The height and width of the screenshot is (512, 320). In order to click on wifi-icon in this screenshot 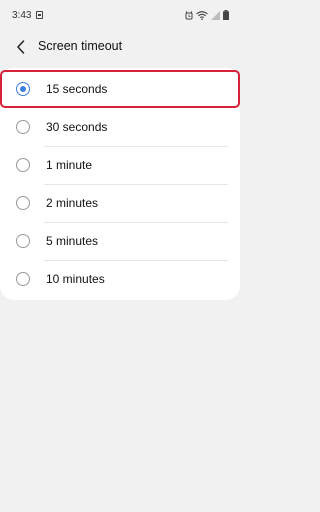, I will do `click(202, 15)`.